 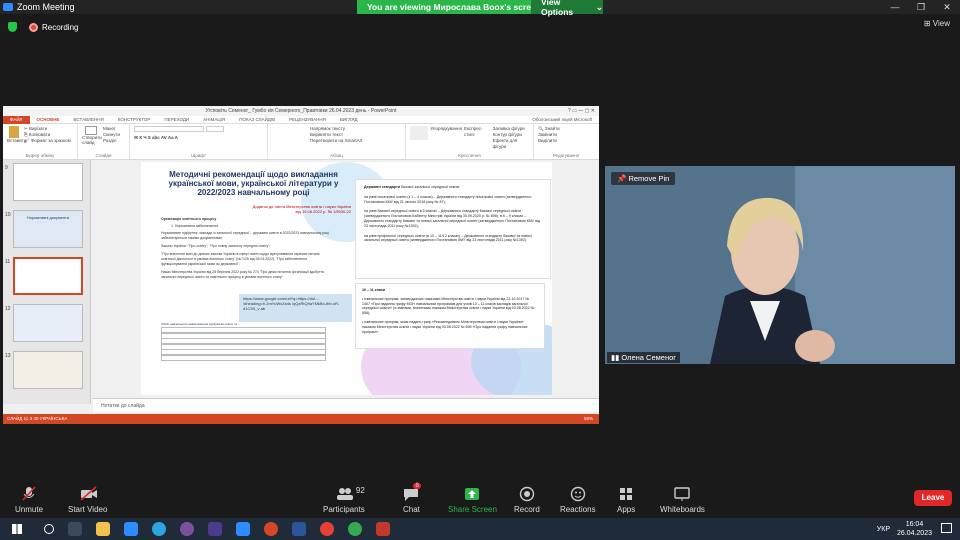 What do you see at coordinates (257, 119) in the screenshot?
I see `ppt-tab-slideshow: ПОКАЗ СЛАЙДІВ` at bounding box center [257, 119].